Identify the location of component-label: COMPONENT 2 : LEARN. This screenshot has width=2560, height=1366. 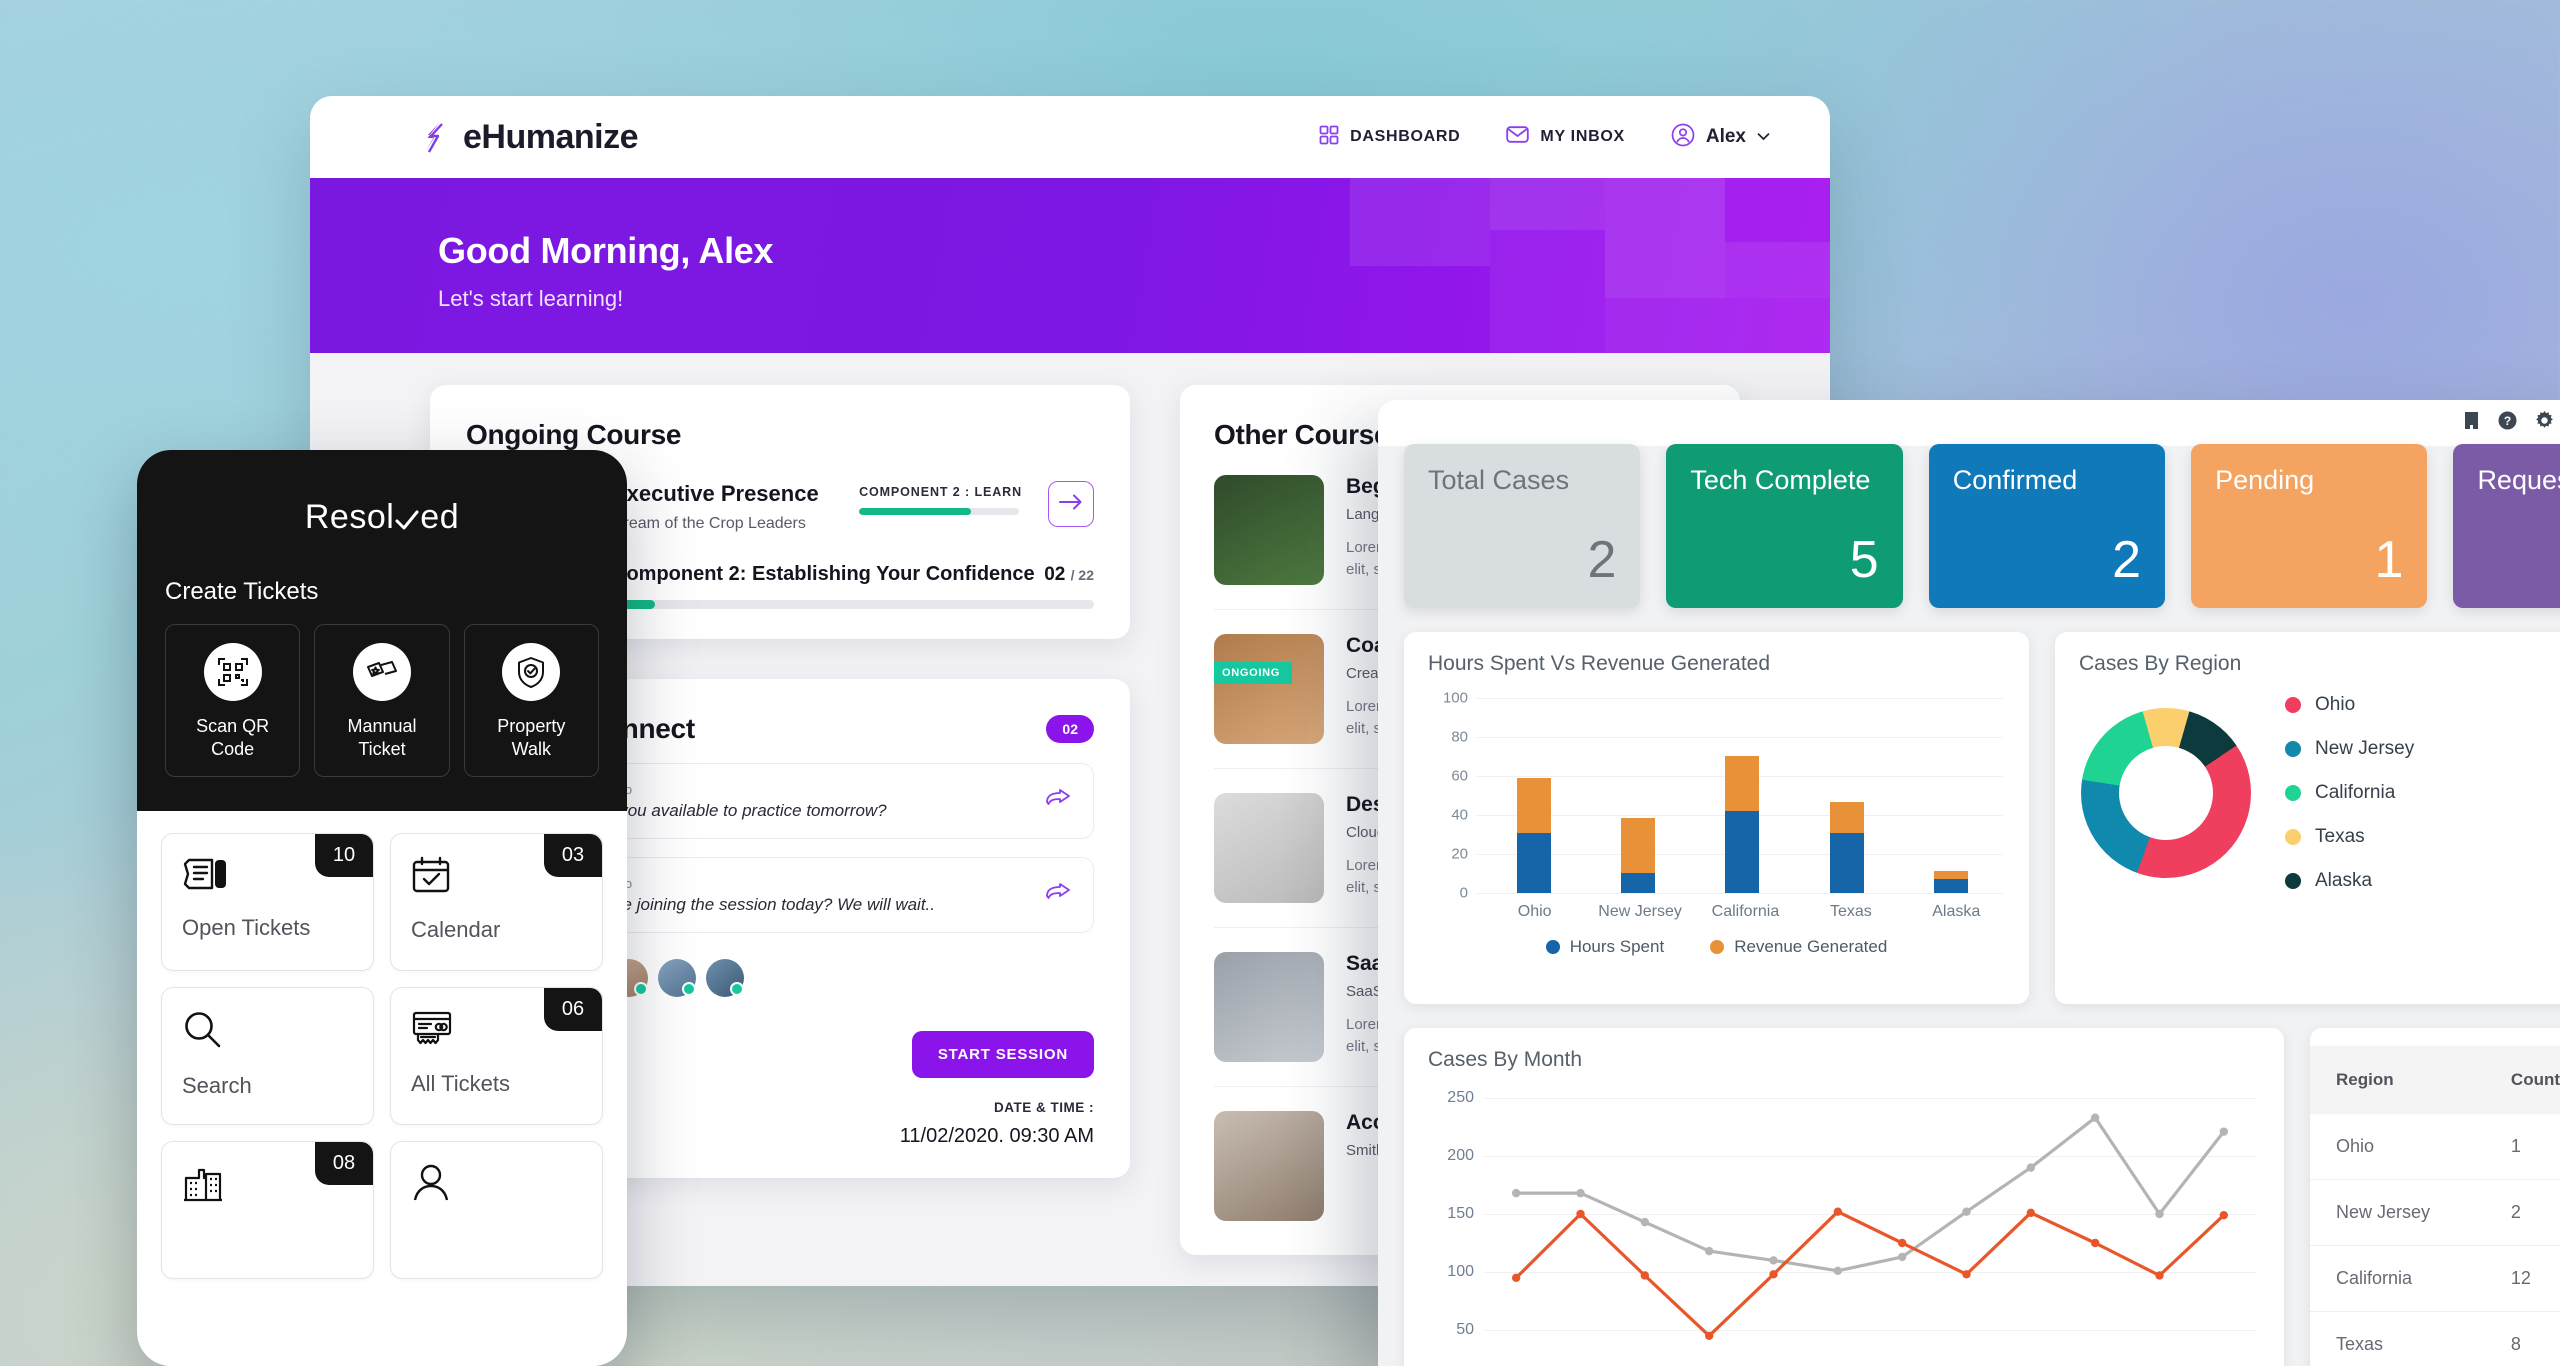
(940, 492).